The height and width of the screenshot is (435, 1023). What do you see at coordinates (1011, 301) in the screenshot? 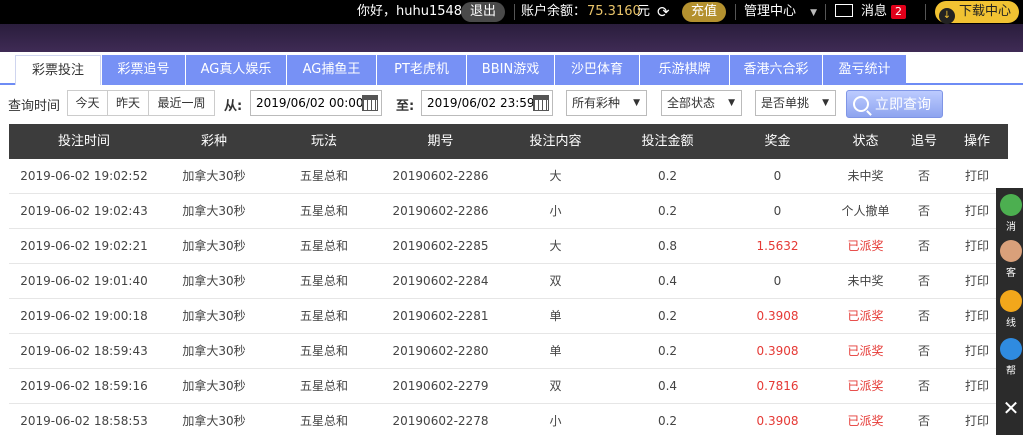
I see `question-icon` at bounding box center [1011, 301].